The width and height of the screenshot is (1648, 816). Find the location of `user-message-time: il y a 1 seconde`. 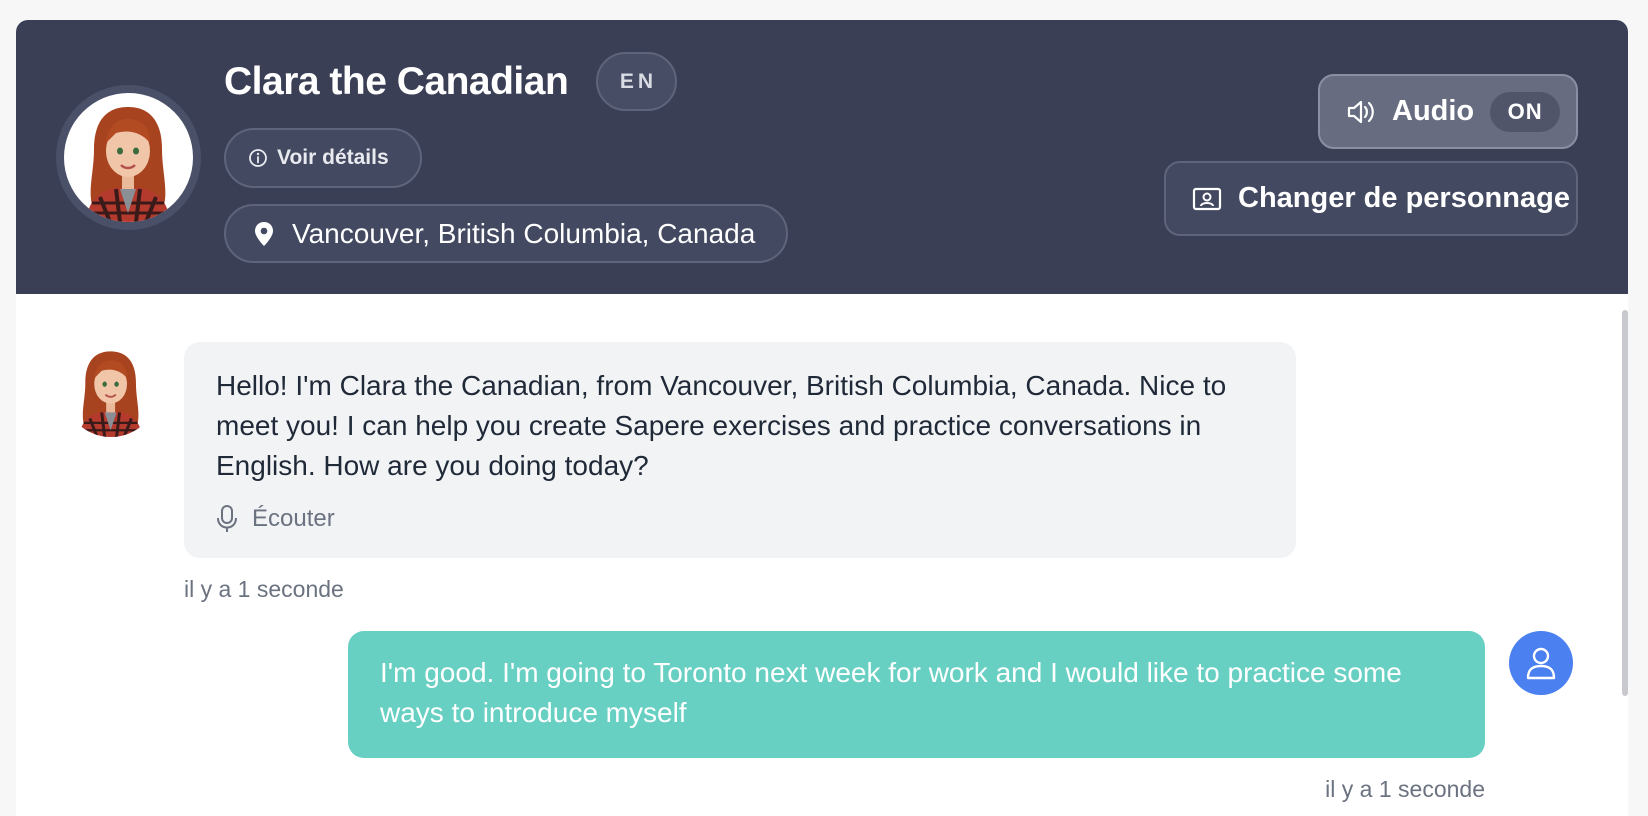

user-message-time: il y a 1 seconde is located at coordinates (1405, 789).